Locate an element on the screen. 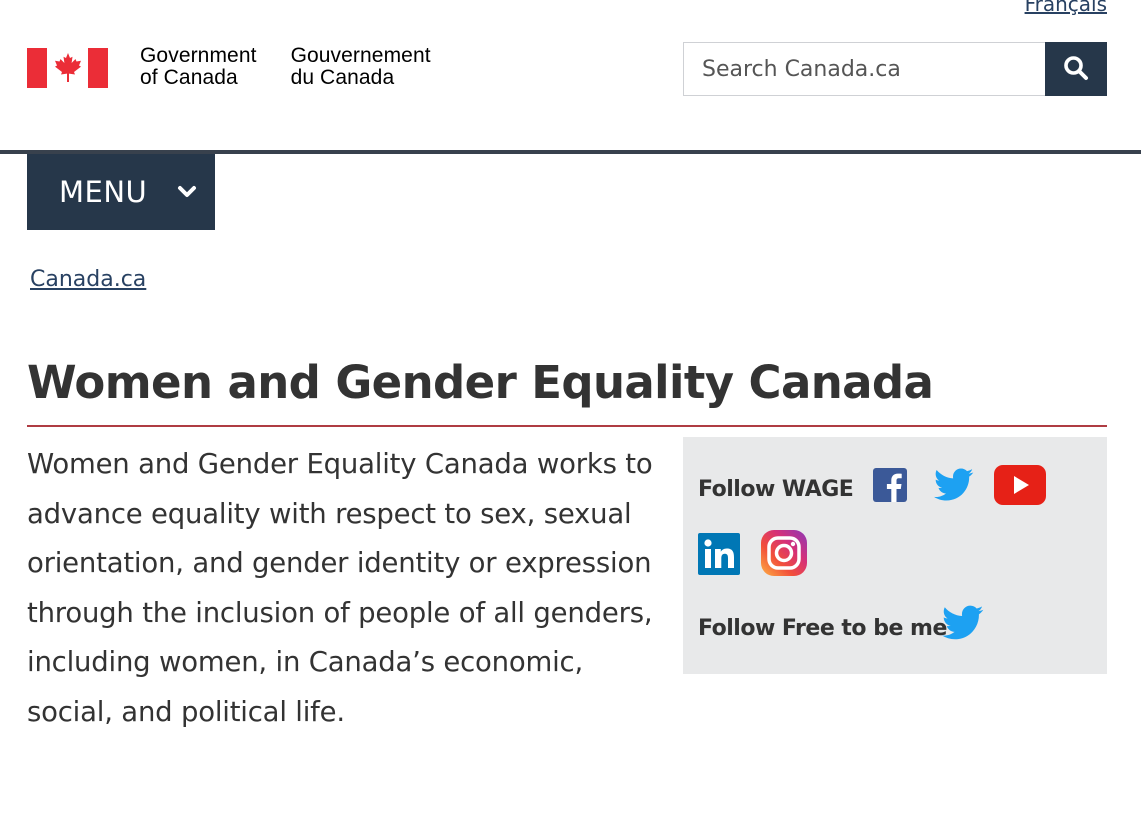  search-button is located at coordinates (1076, 69).